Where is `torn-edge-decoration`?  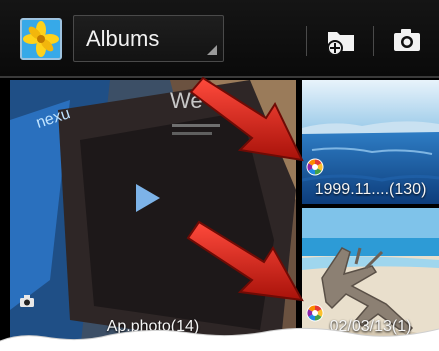
torn-edge-decoration is located at coordinates (219, 339).